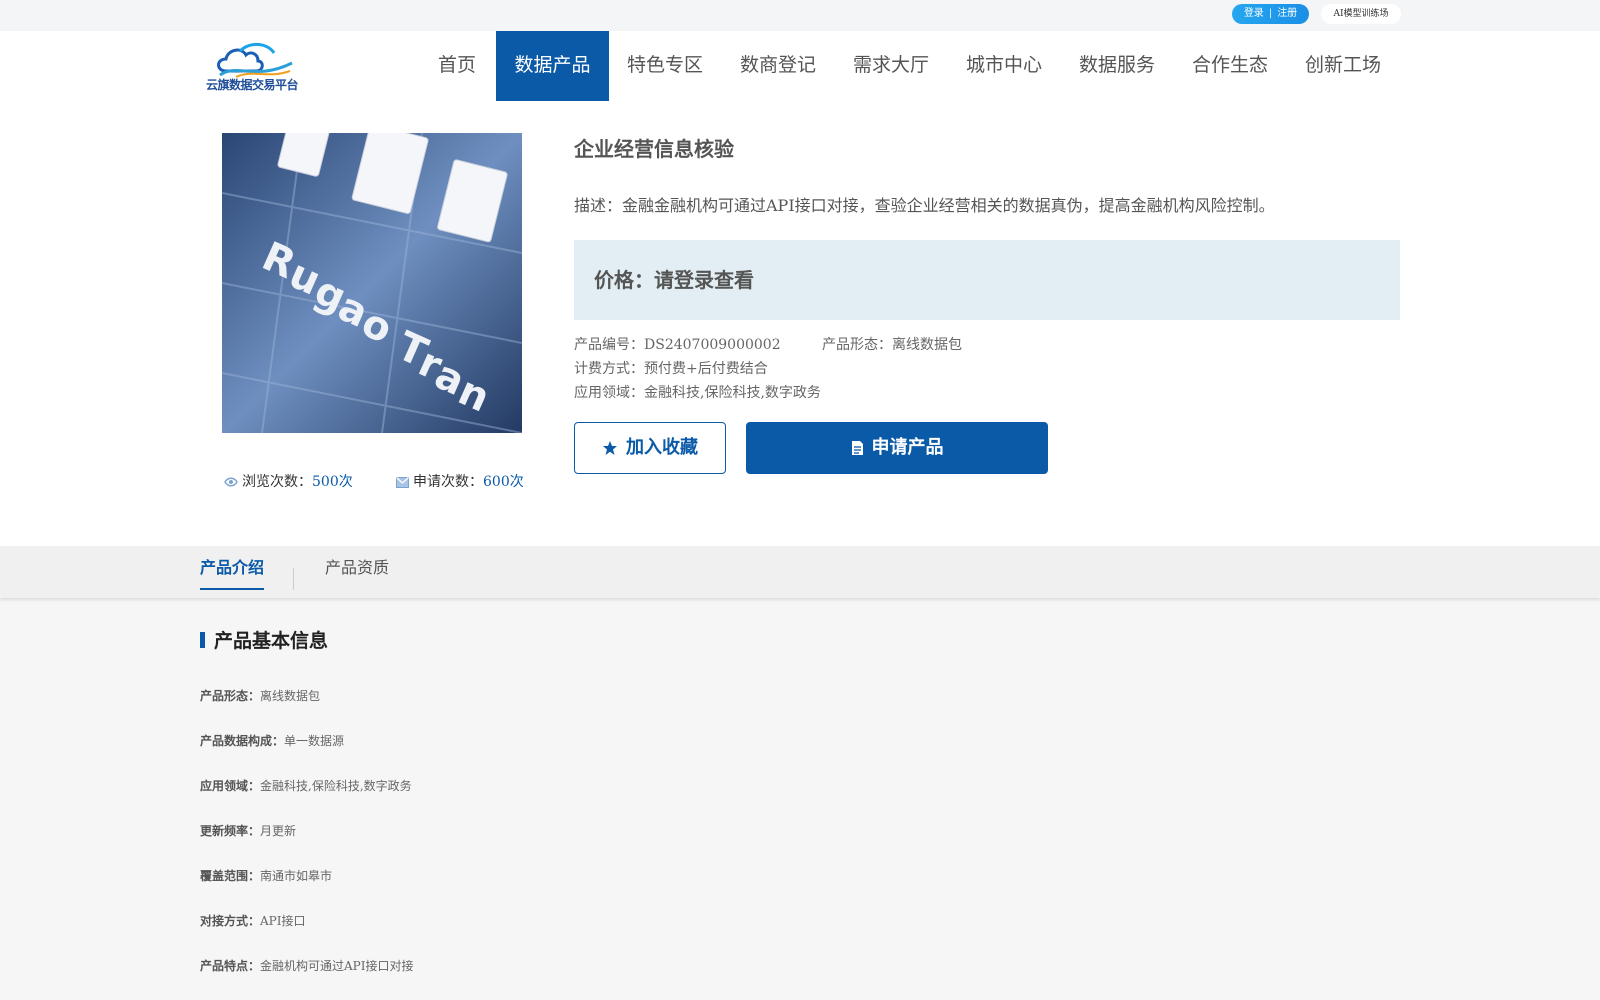 The height and width of the screenshot is (1000, 1600). What do you see at coordinates (800, 15) in the screenshot?
I see `top-utility-bar: 登录 | 注册 AI模型训练场` at bounding box center [800, 15].